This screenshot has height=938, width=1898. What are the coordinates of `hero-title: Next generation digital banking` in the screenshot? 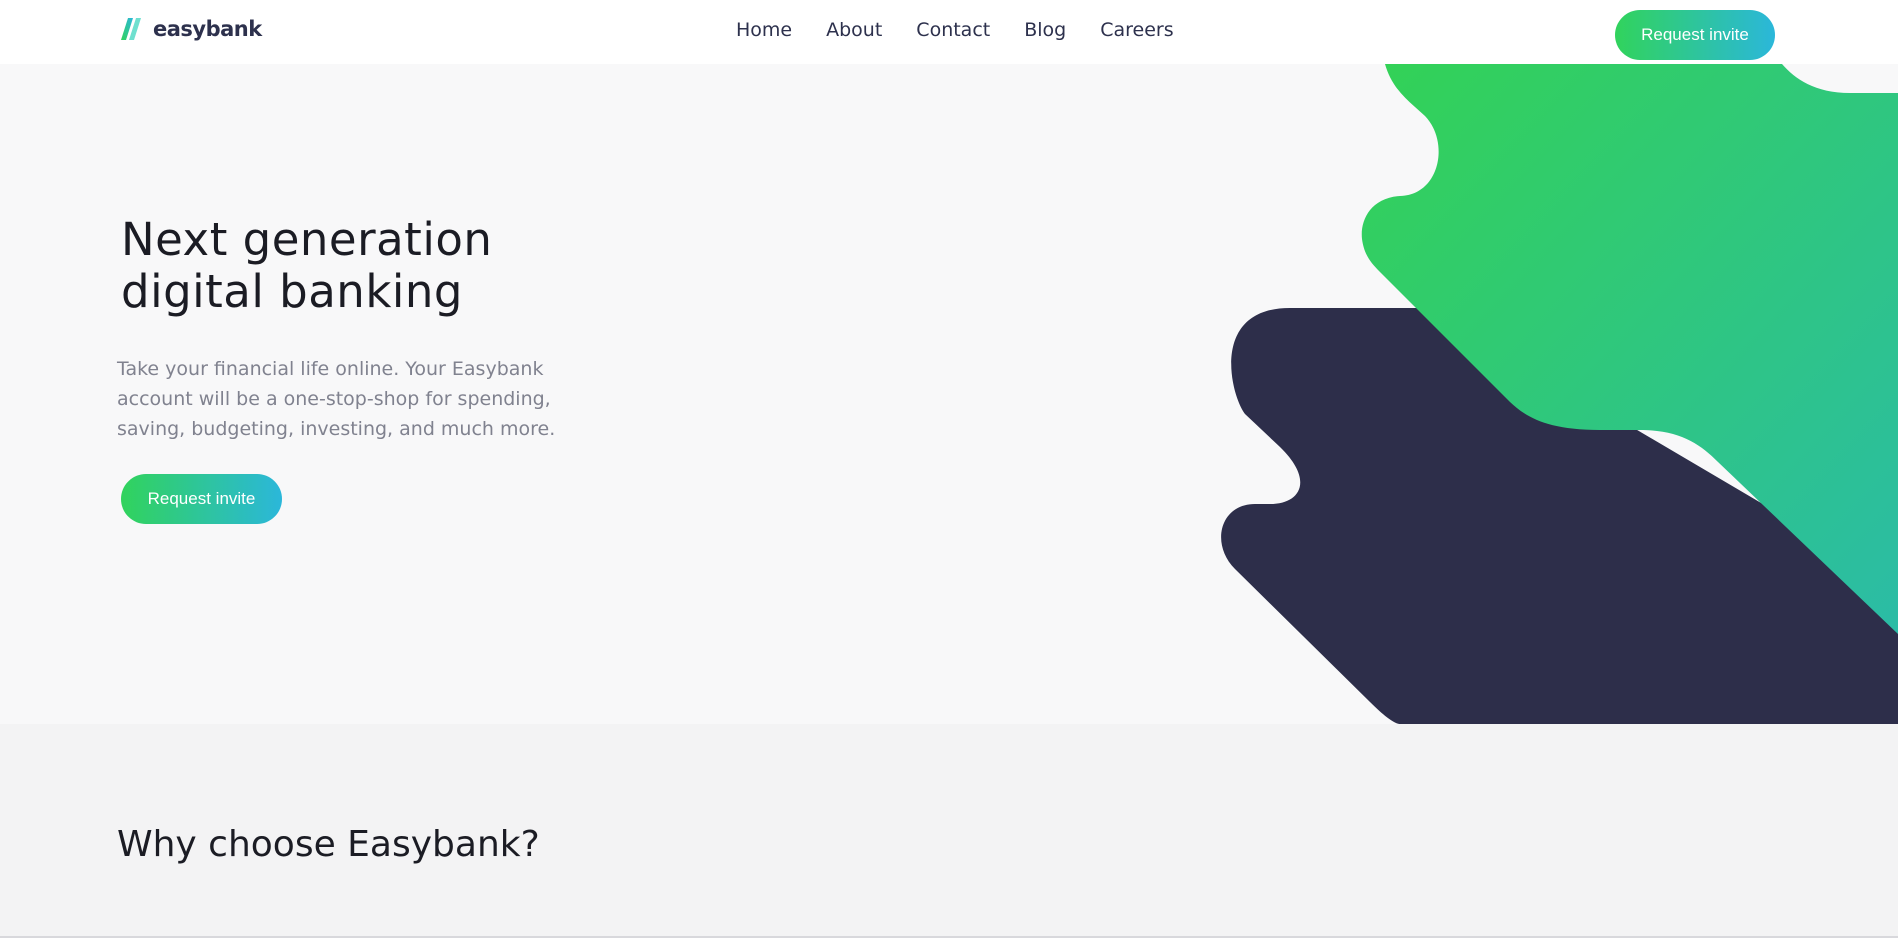 It's located at (381, 266).